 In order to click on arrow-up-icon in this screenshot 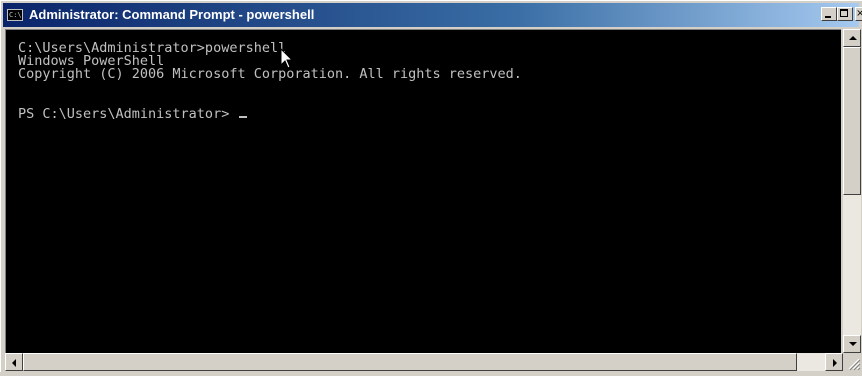, I will do `click(853, 38)`.